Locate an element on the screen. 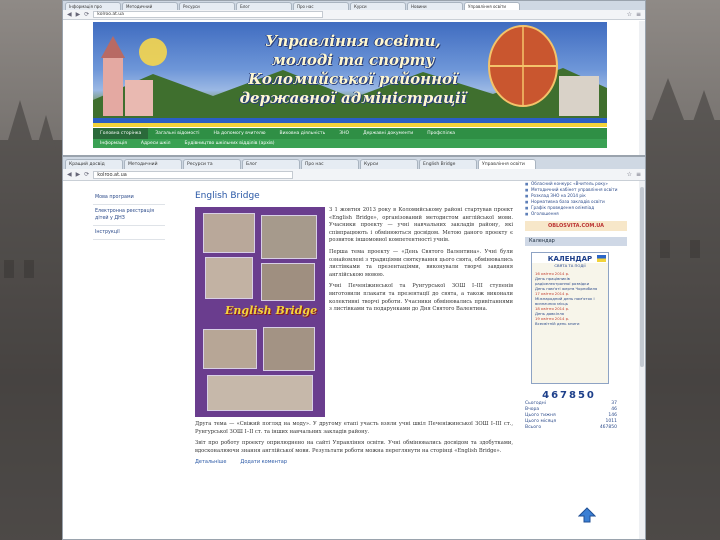  site-subnav-item: Адреси шкіл is located at coordinates (156, 143).